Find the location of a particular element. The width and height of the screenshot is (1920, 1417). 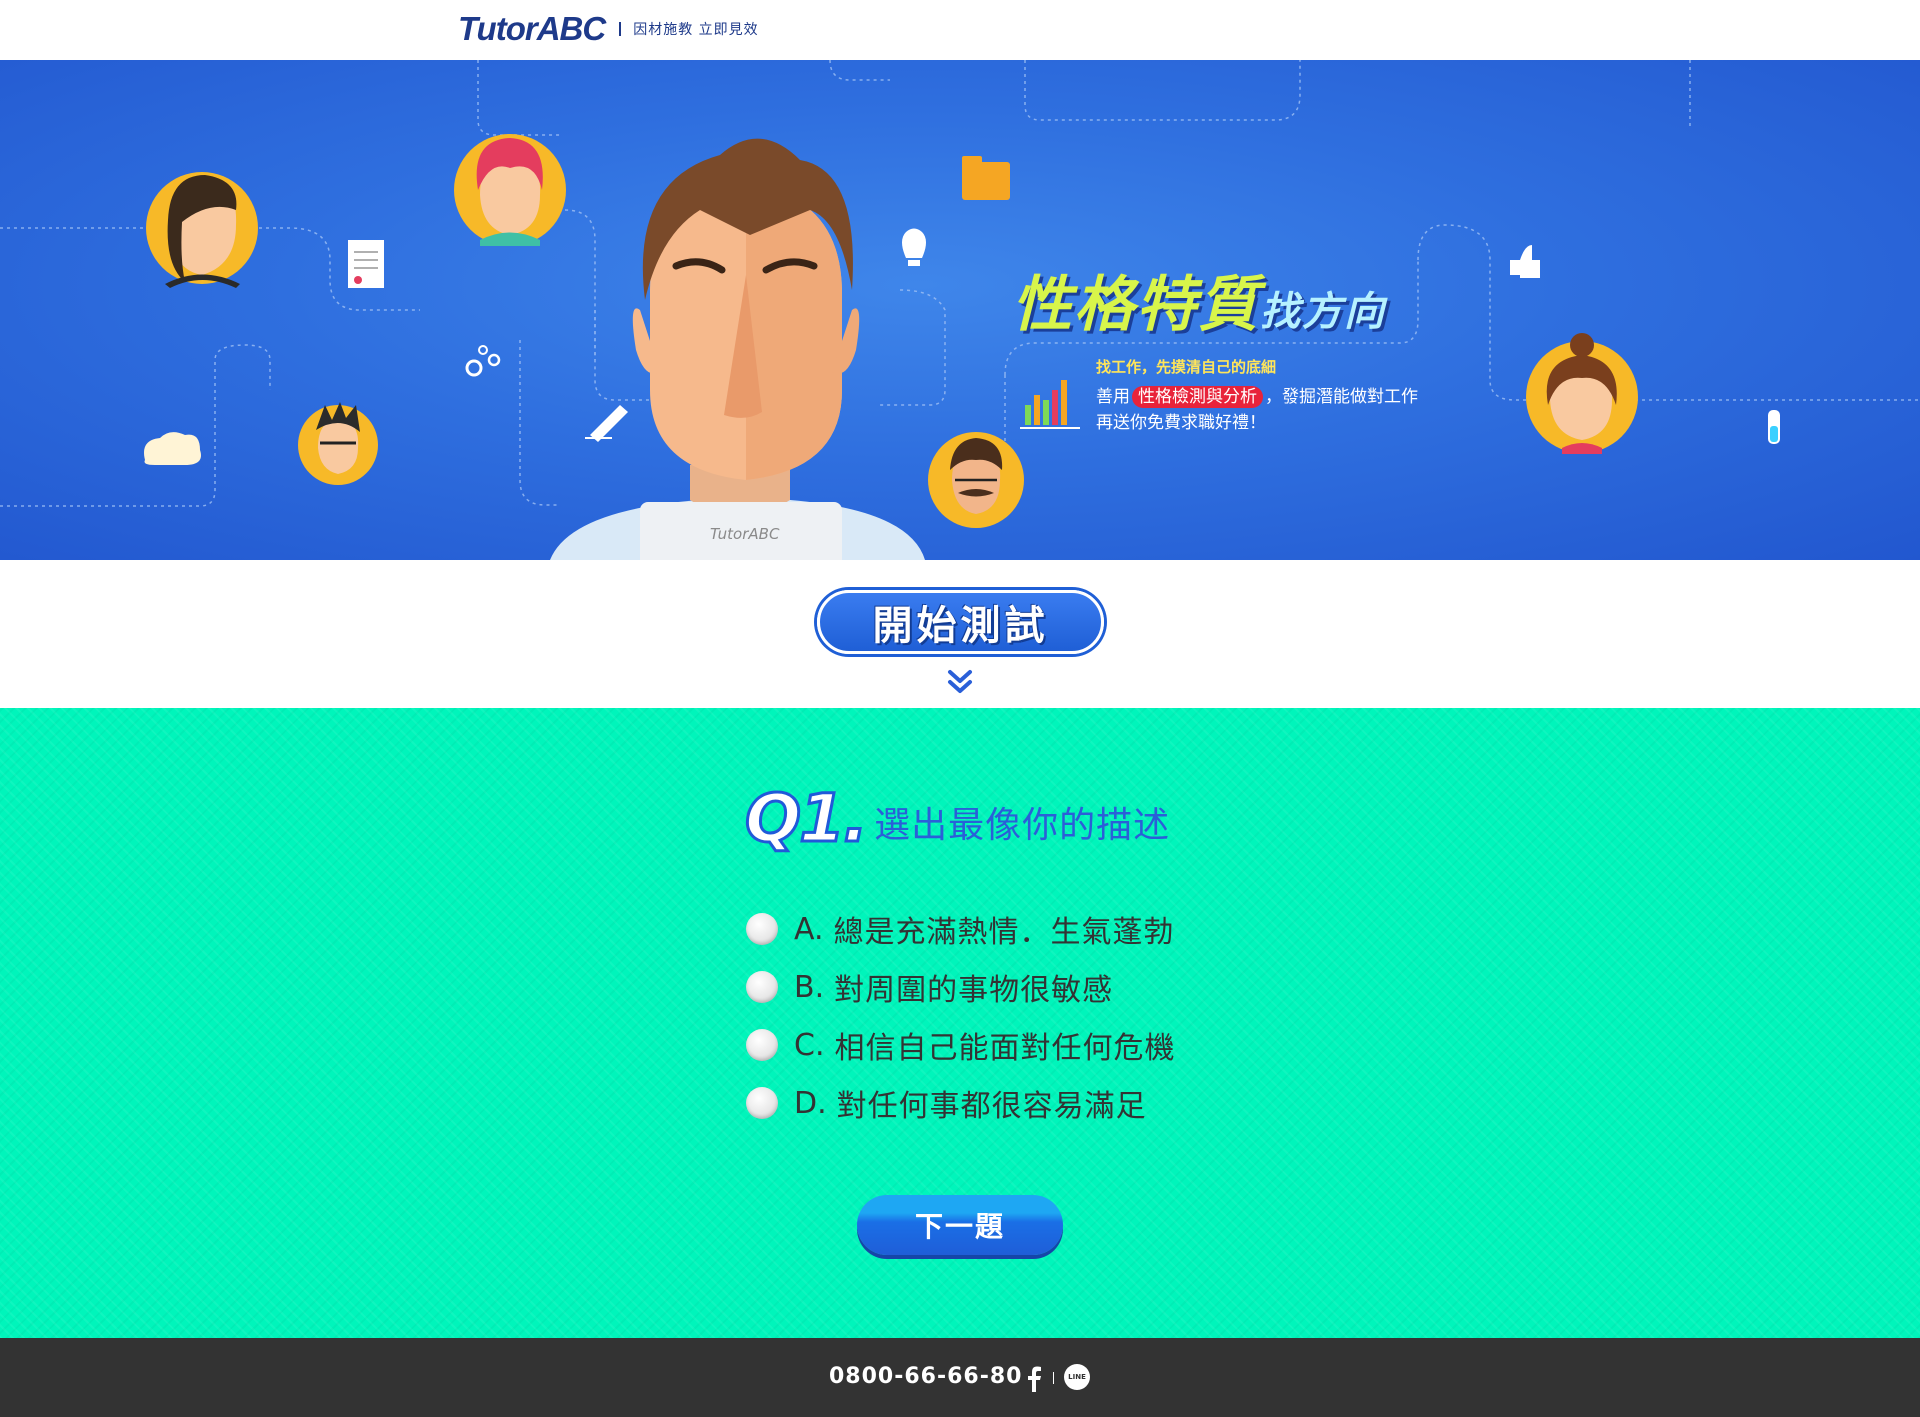

hero-tagline: 找工作，先摸清自己的底細 is located at coordinates (1186, 367).